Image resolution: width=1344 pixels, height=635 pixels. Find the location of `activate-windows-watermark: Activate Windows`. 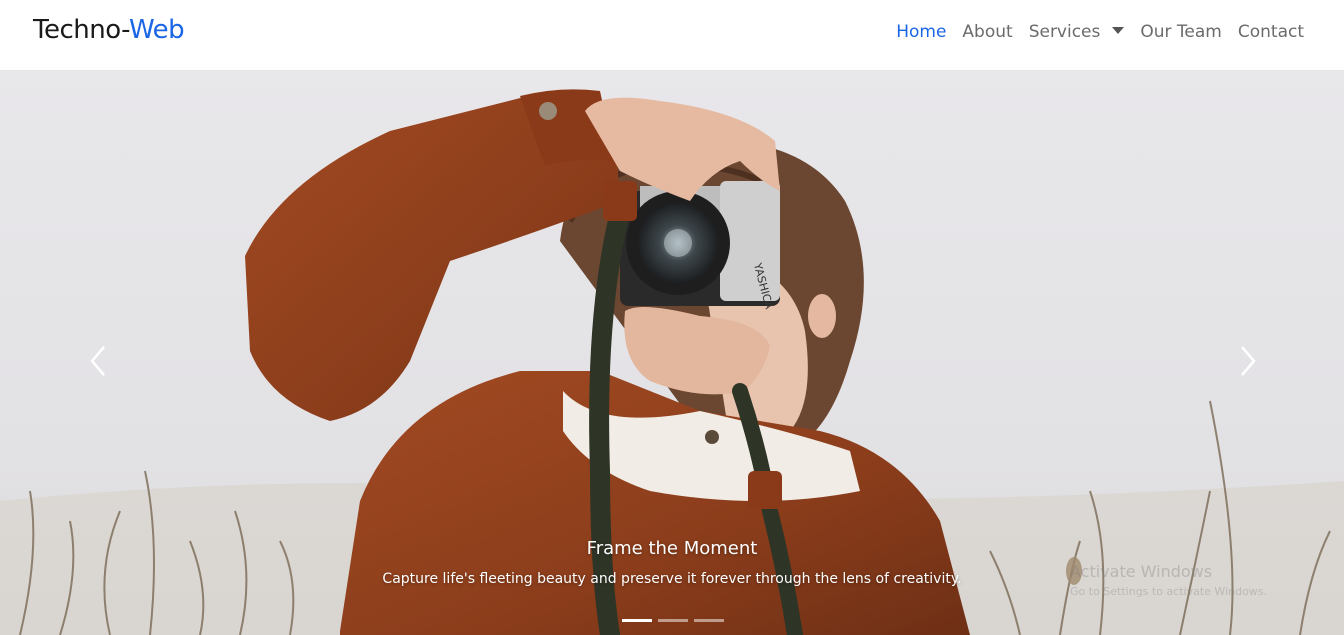

activate-windows-watermark: Activate Windows is located at coordinates (1141, 571).